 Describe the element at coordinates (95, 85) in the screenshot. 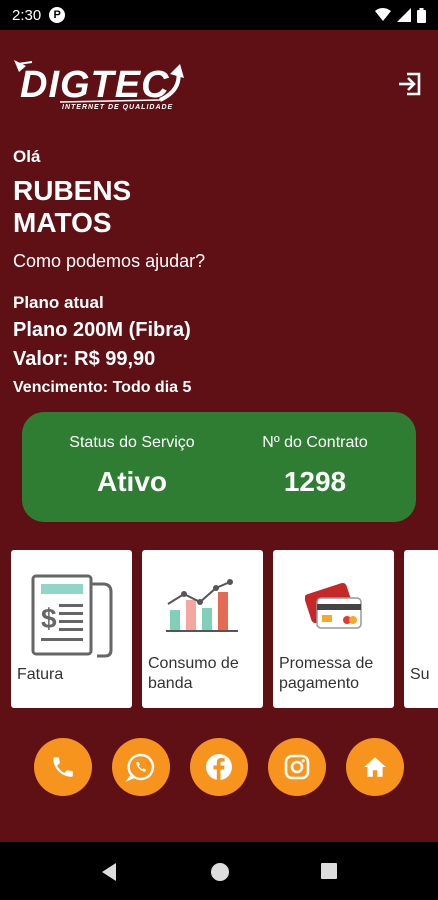

I see `brand-name: DIGTEC` at that location.